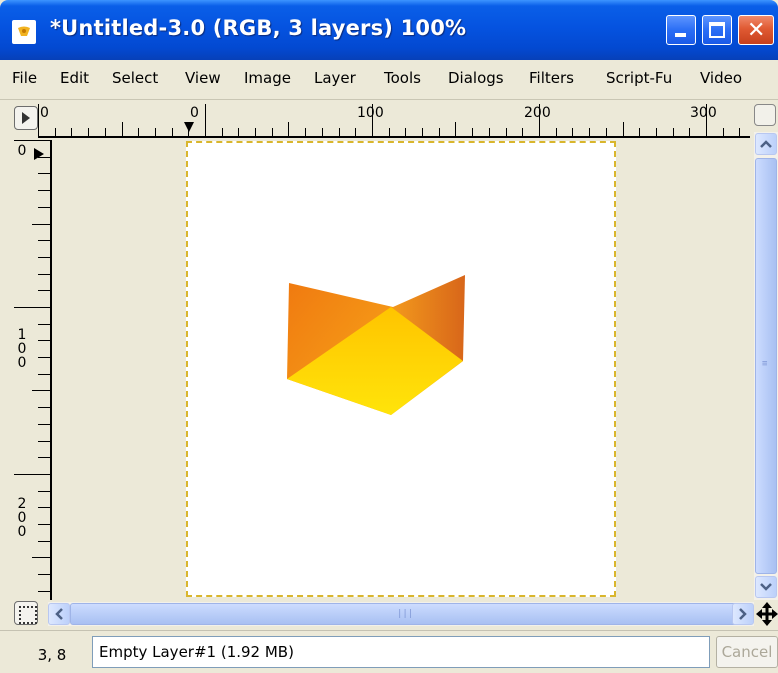  I want to click on chevron-down-icon, so click(766, 587).